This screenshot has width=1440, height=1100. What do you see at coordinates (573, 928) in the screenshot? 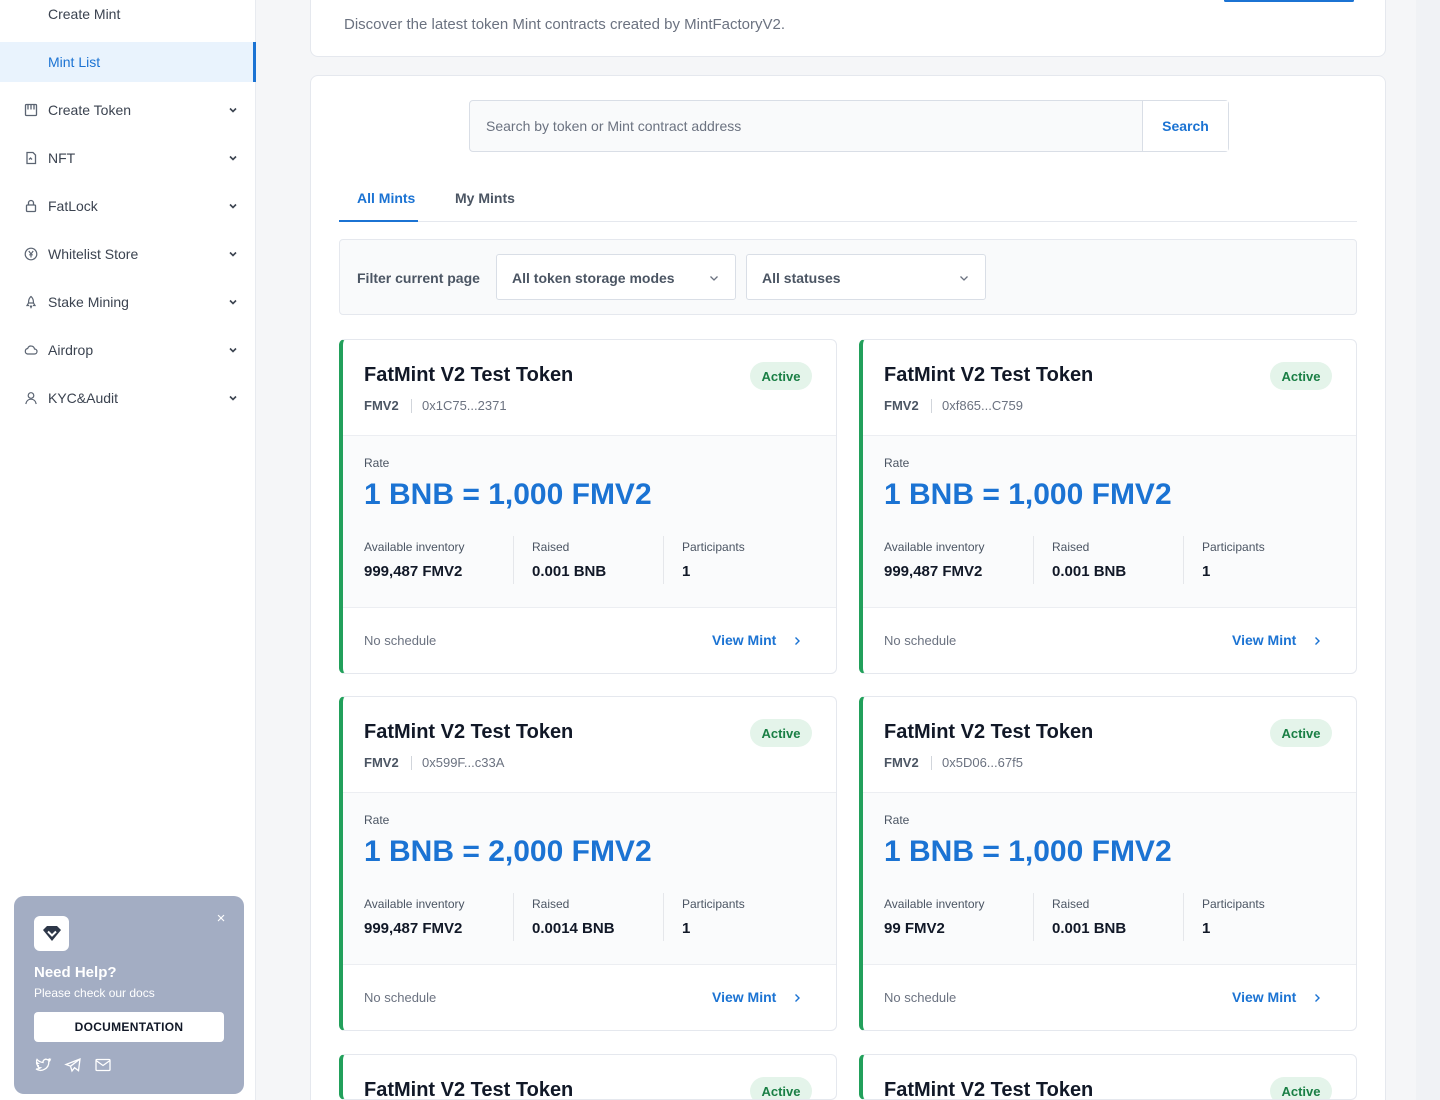
I see `raised-value: 0.0014 BNB` at bounding box center [573, 928].